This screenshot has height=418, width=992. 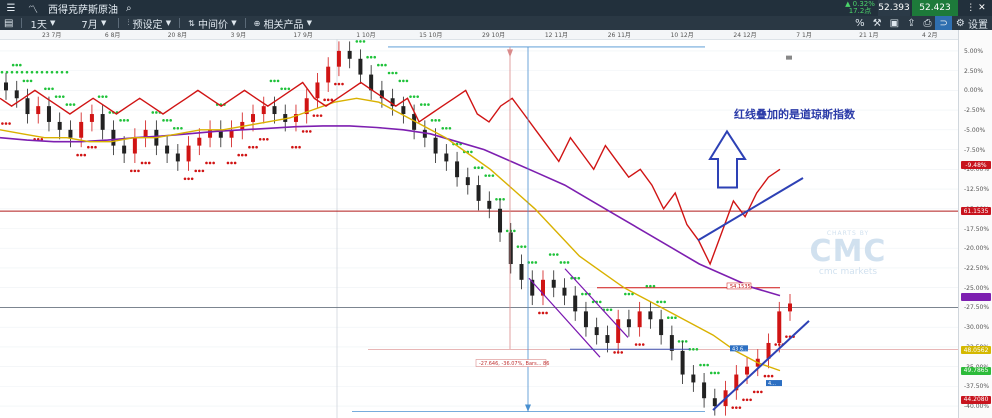 I want to click on more-icon: ⋮, so click(x=970, y=8).